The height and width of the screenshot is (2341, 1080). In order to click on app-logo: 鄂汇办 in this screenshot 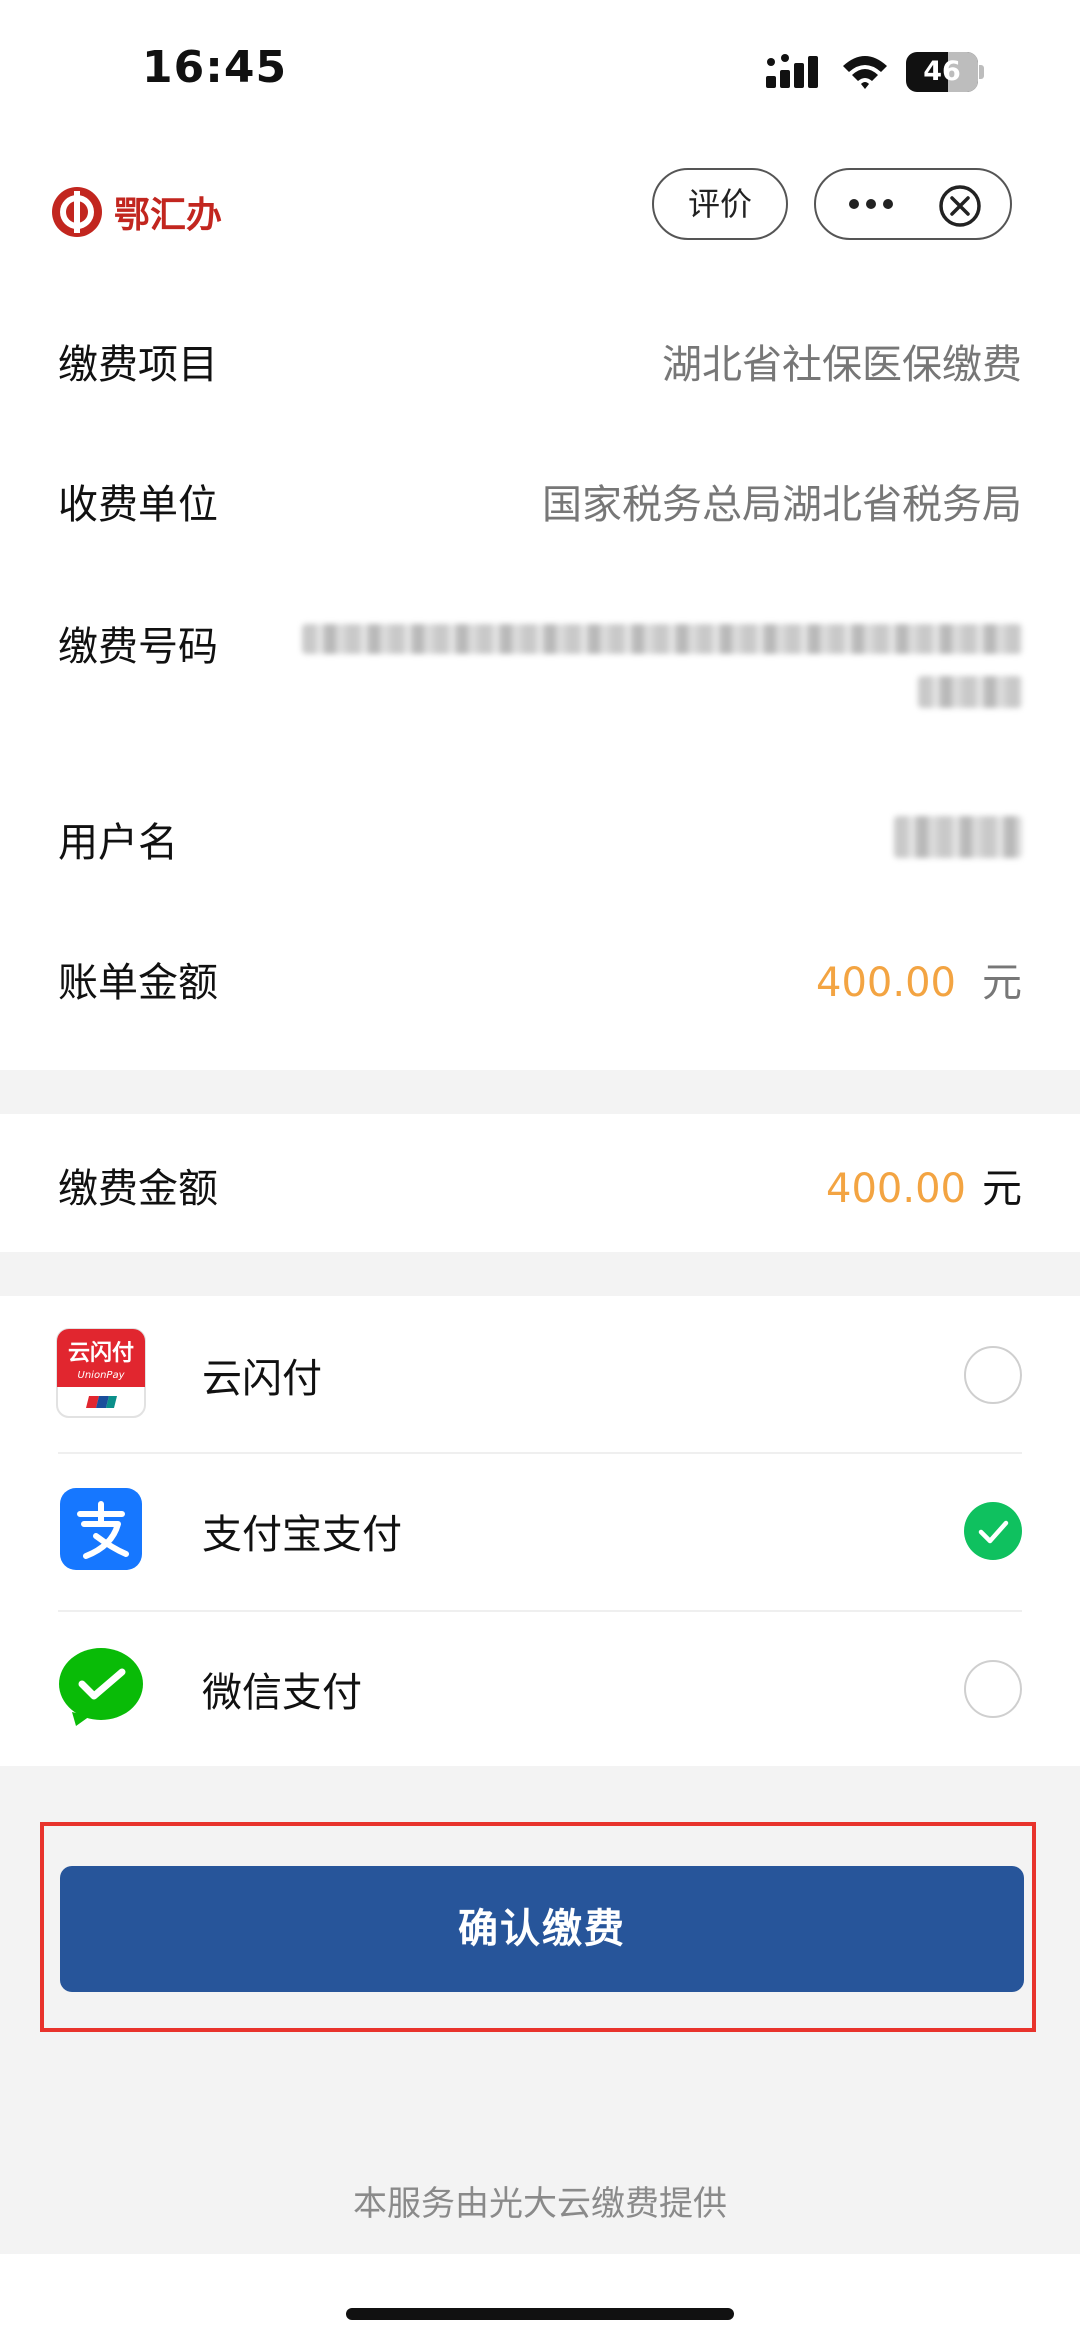, I will do `click(136, 212)`.